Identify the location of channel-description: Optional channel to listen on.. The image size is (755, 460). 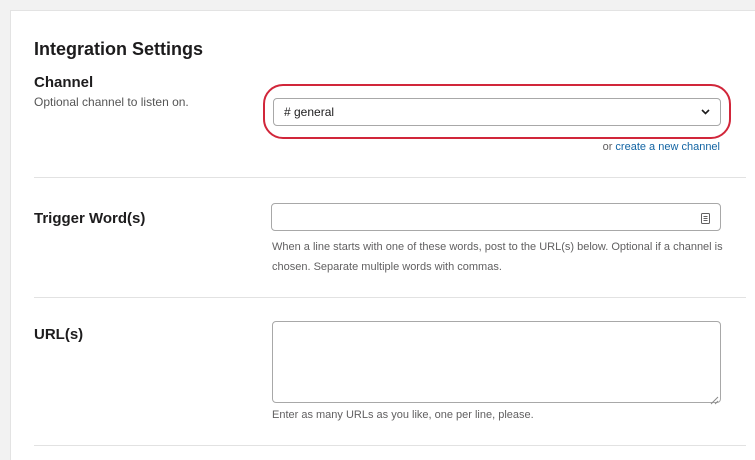
(111, 102).